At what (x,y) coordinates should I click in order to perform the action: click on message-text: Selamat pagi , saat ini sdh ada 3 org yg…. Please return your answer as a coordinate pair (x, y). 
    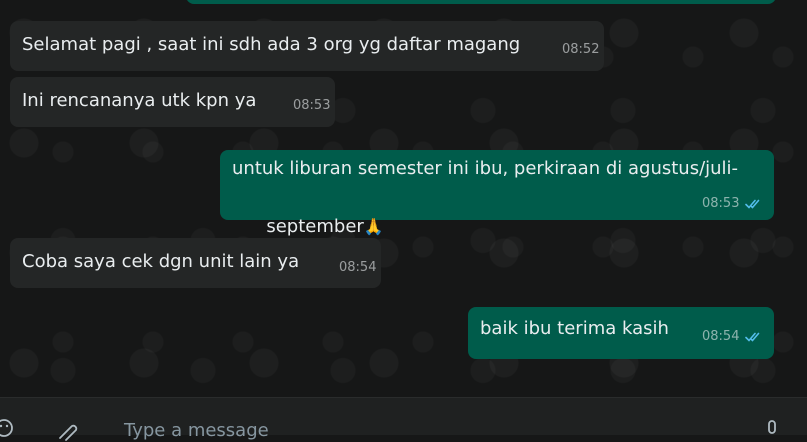
    Looking at the image, I should click on (271, 44).